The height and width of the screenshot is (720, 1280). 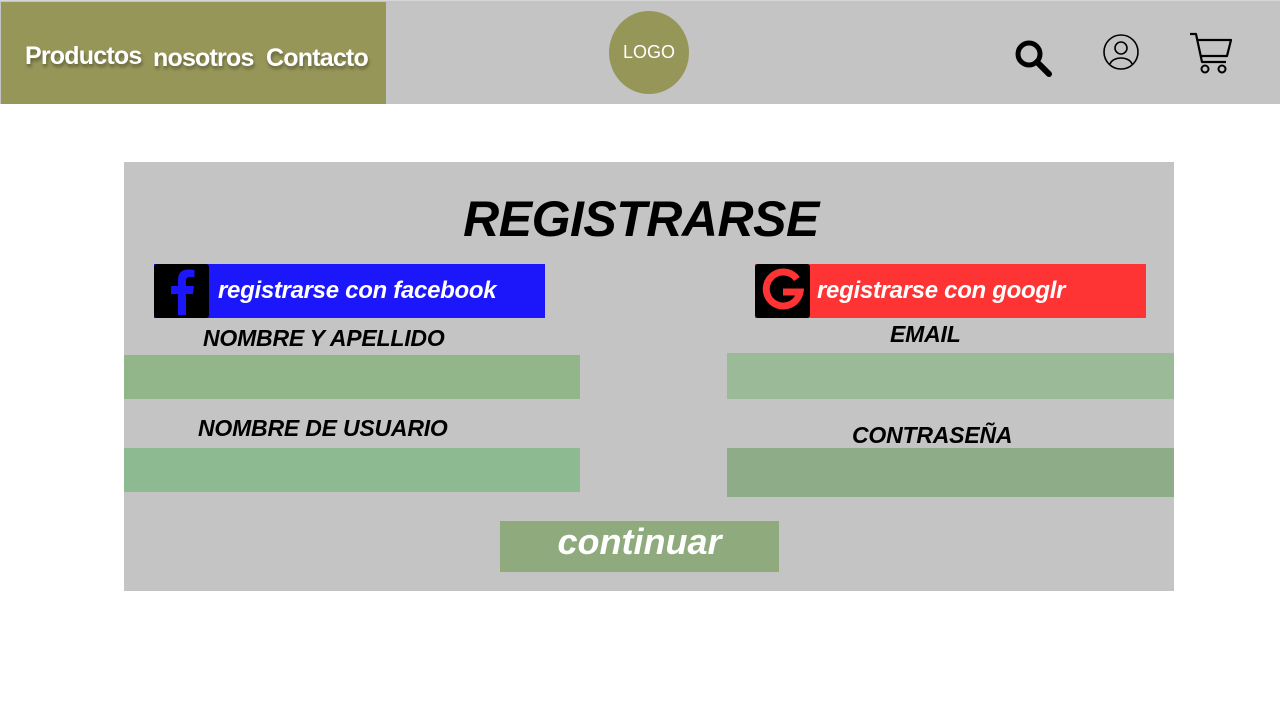 What do you see at coordinates (649, 52) in the screenshot?
I see `logo: LOGO` at bounding box center [649, 52].